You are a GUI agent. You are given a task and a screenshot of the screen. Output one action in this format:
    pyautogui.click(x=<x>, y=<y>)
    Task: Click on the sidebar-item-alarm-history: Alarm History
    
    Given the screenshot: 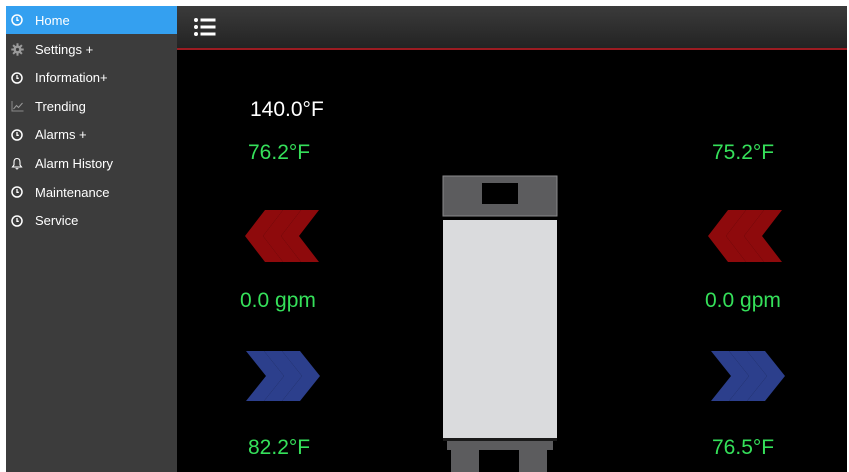 What is the action you would take?
    pyautogui.click(x=91, y=163)
    